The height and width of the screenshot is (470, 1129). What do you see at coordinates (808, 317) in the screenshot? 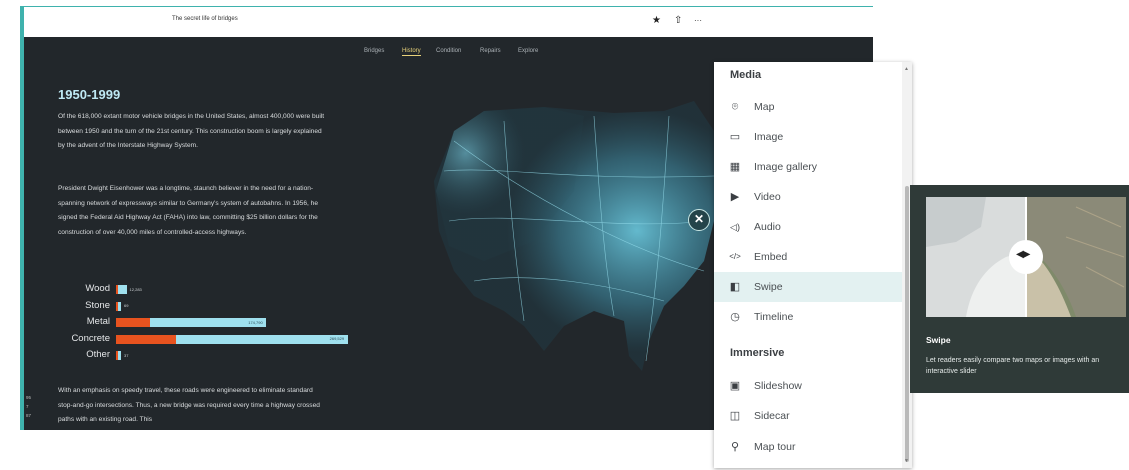
I see `menu-item-timeline: ◷ Timeline` at bounding box center [808, 317].